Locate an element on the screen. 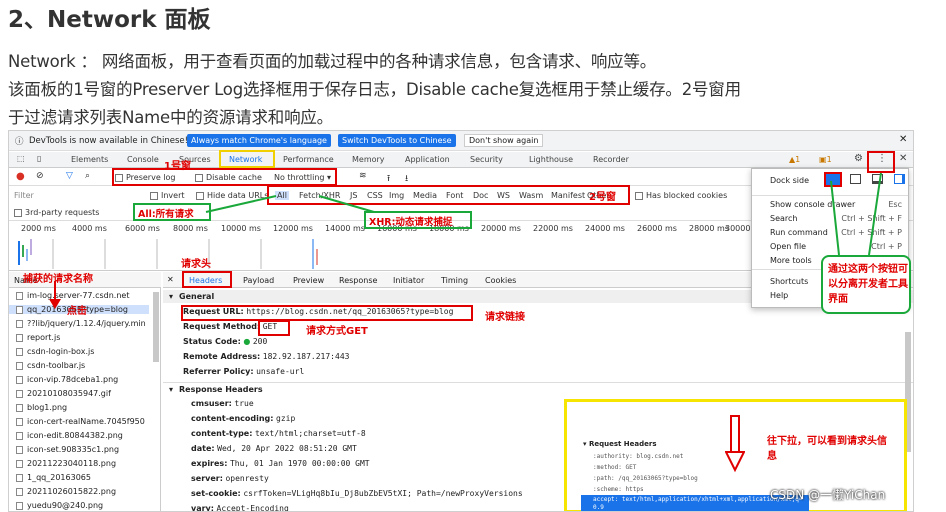  annotation-window-1: 1号窗 is located at coordinates (177, 166).